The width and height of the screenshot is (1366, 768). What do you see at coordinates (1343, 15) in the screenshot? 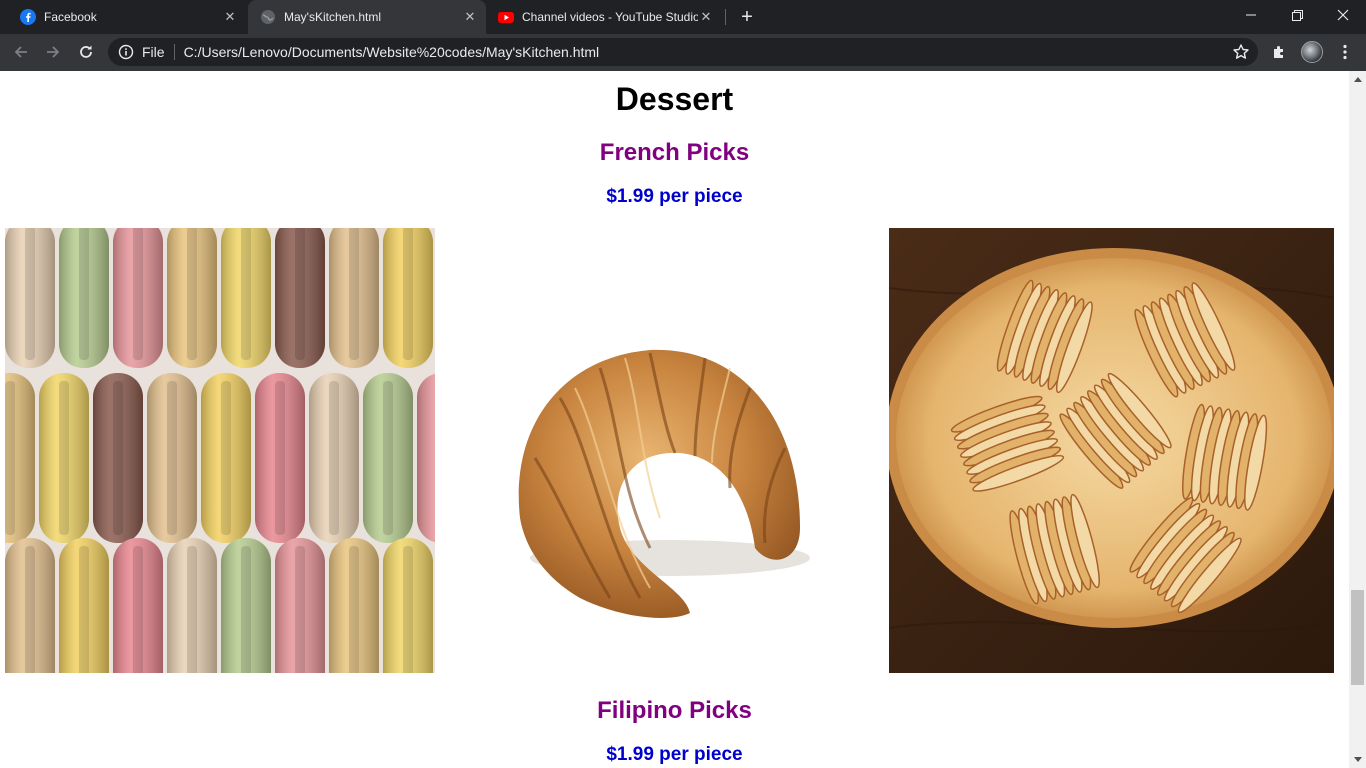
I see `close-window-icon` at bounding box center [1343, 15].